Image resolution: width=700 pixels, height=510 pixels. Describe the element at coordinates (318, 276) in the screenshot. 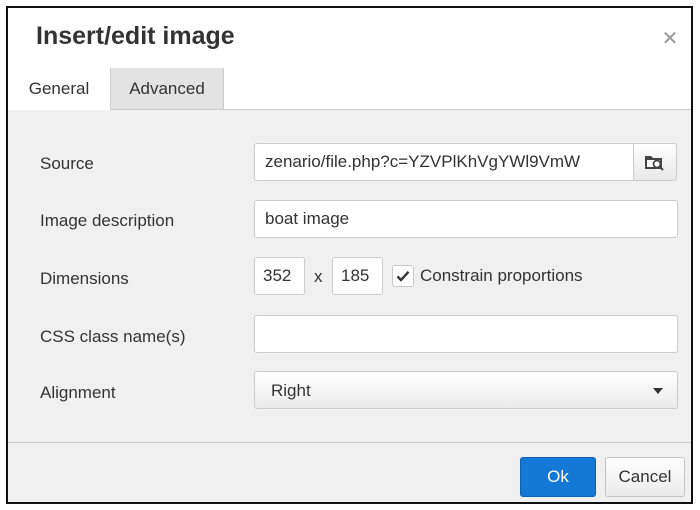

I see `dimensions-separator: x` at that location.